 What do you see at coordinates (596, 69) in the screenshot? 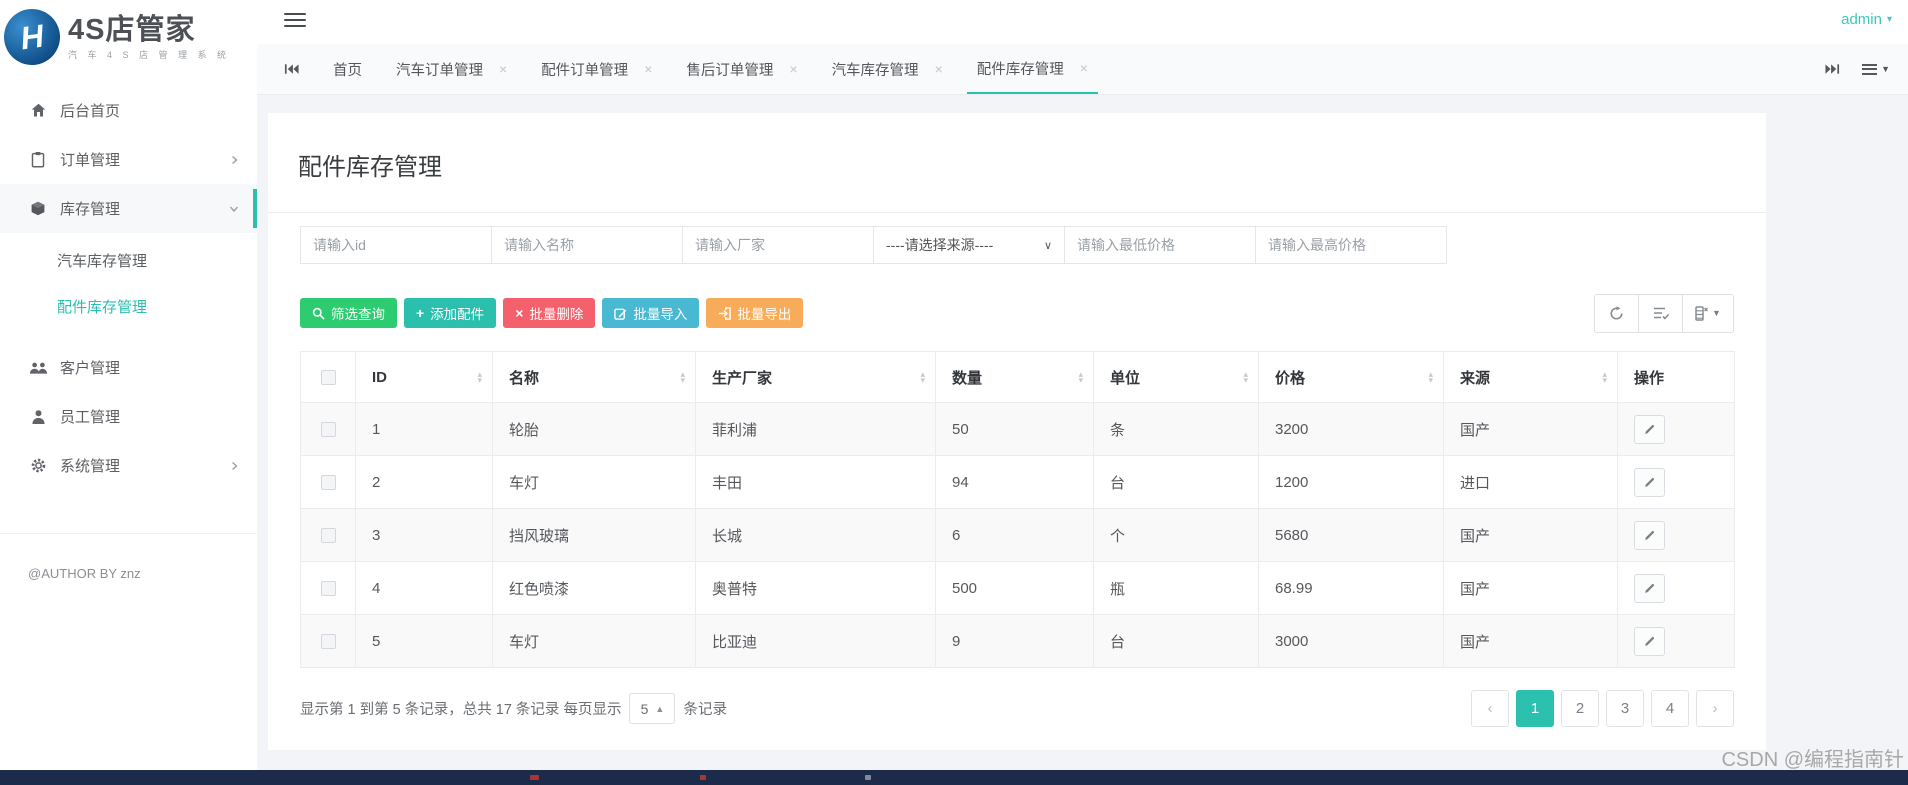
I see `tab-parts-orders: 配件订单管理 ×` at bounding box center [596, 69].